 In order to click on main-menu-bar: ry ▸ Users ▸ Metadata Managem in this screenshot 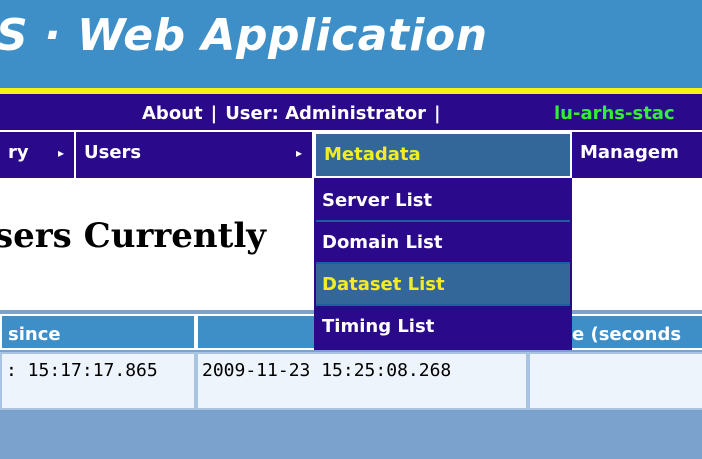, I will do `click(351, 154)`.